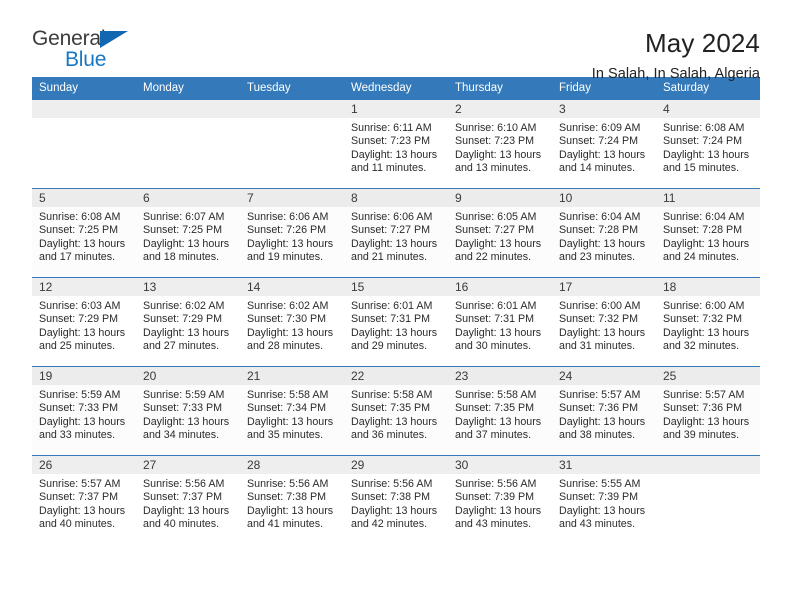  I want to click on daylight-line-2: and 27 minutes., so click(181, 346).